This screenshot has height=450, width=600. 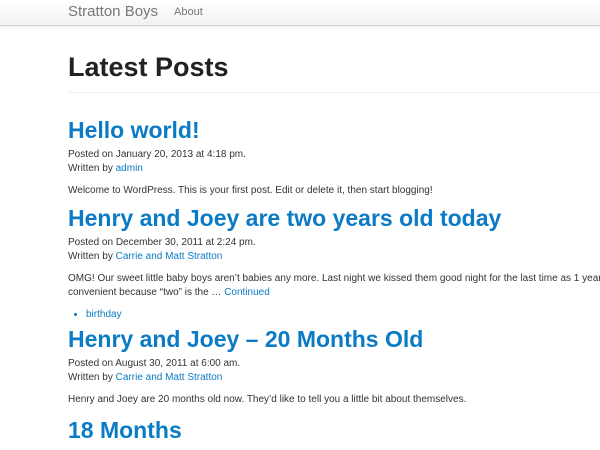 What do you see at coordinates (113, 11) in the screenshot?
I see `site-brand-link: Stratton Boys` at bounding box center [113, 11].